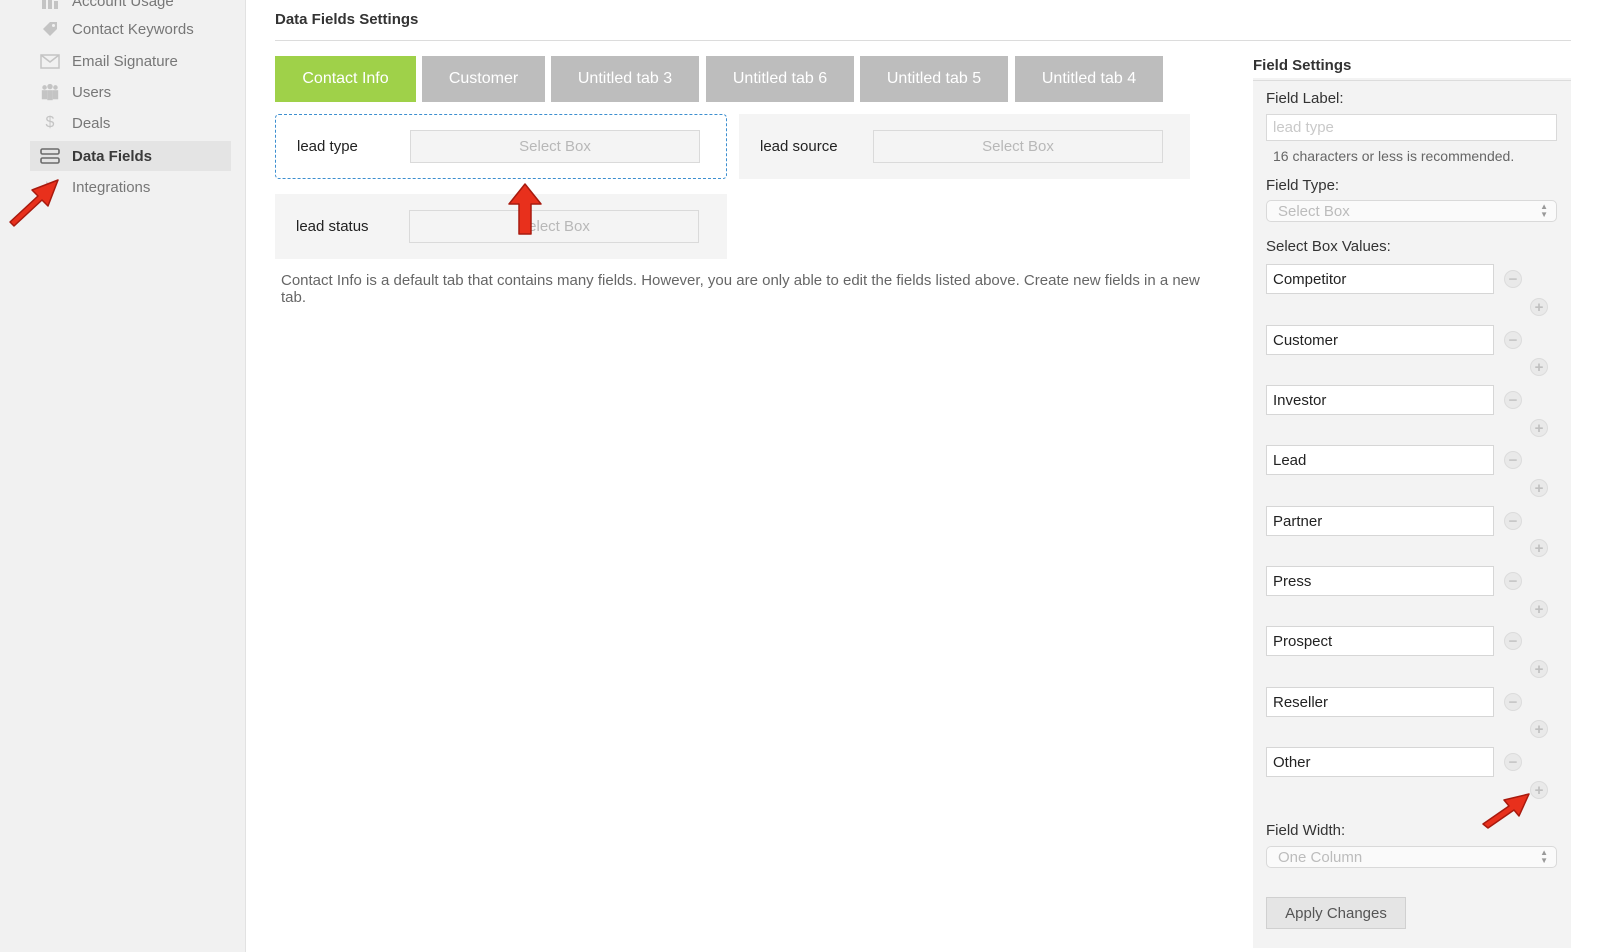 The height and width of the screenshot is (952, 1600). I want to click on field-card-lead-source: lead source Select Box, so click(964, 146).